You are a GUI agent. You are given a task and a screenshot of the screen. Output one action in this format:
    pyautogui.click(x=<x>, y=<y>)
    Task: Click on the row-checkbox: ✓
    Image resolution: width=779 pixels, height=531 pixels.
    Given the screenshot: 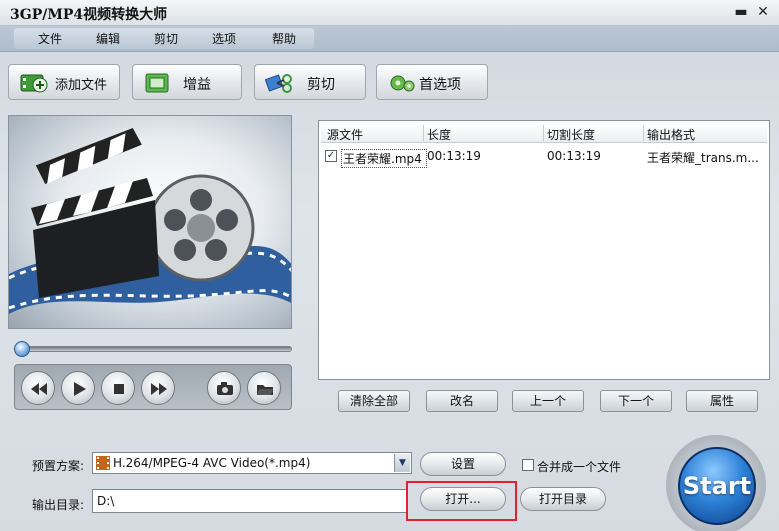 What is the action you would take?
    pyautogui.click(x=331, y=156)
    